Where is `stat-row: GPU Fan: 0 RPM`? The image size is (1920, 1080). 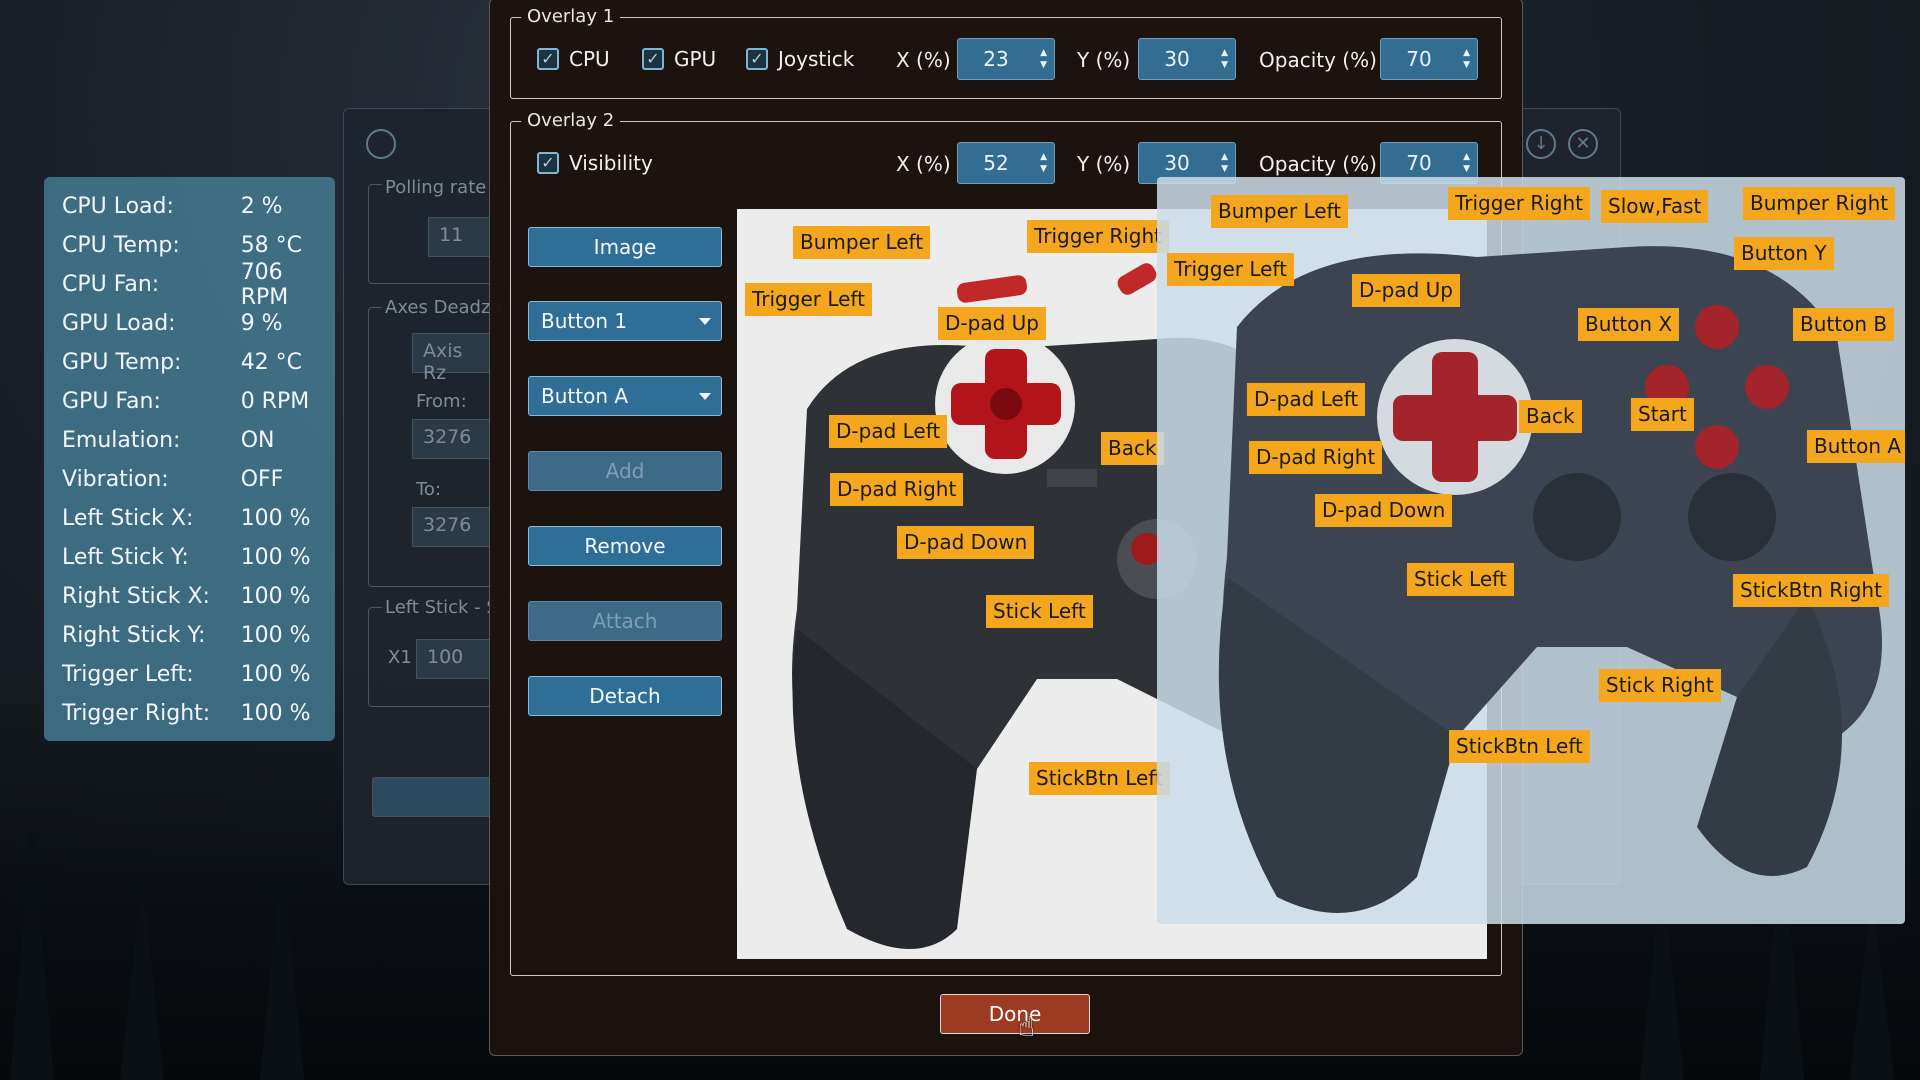 stat-row: GPU Fan: 0 RPM is located at coordinates (198, 401).